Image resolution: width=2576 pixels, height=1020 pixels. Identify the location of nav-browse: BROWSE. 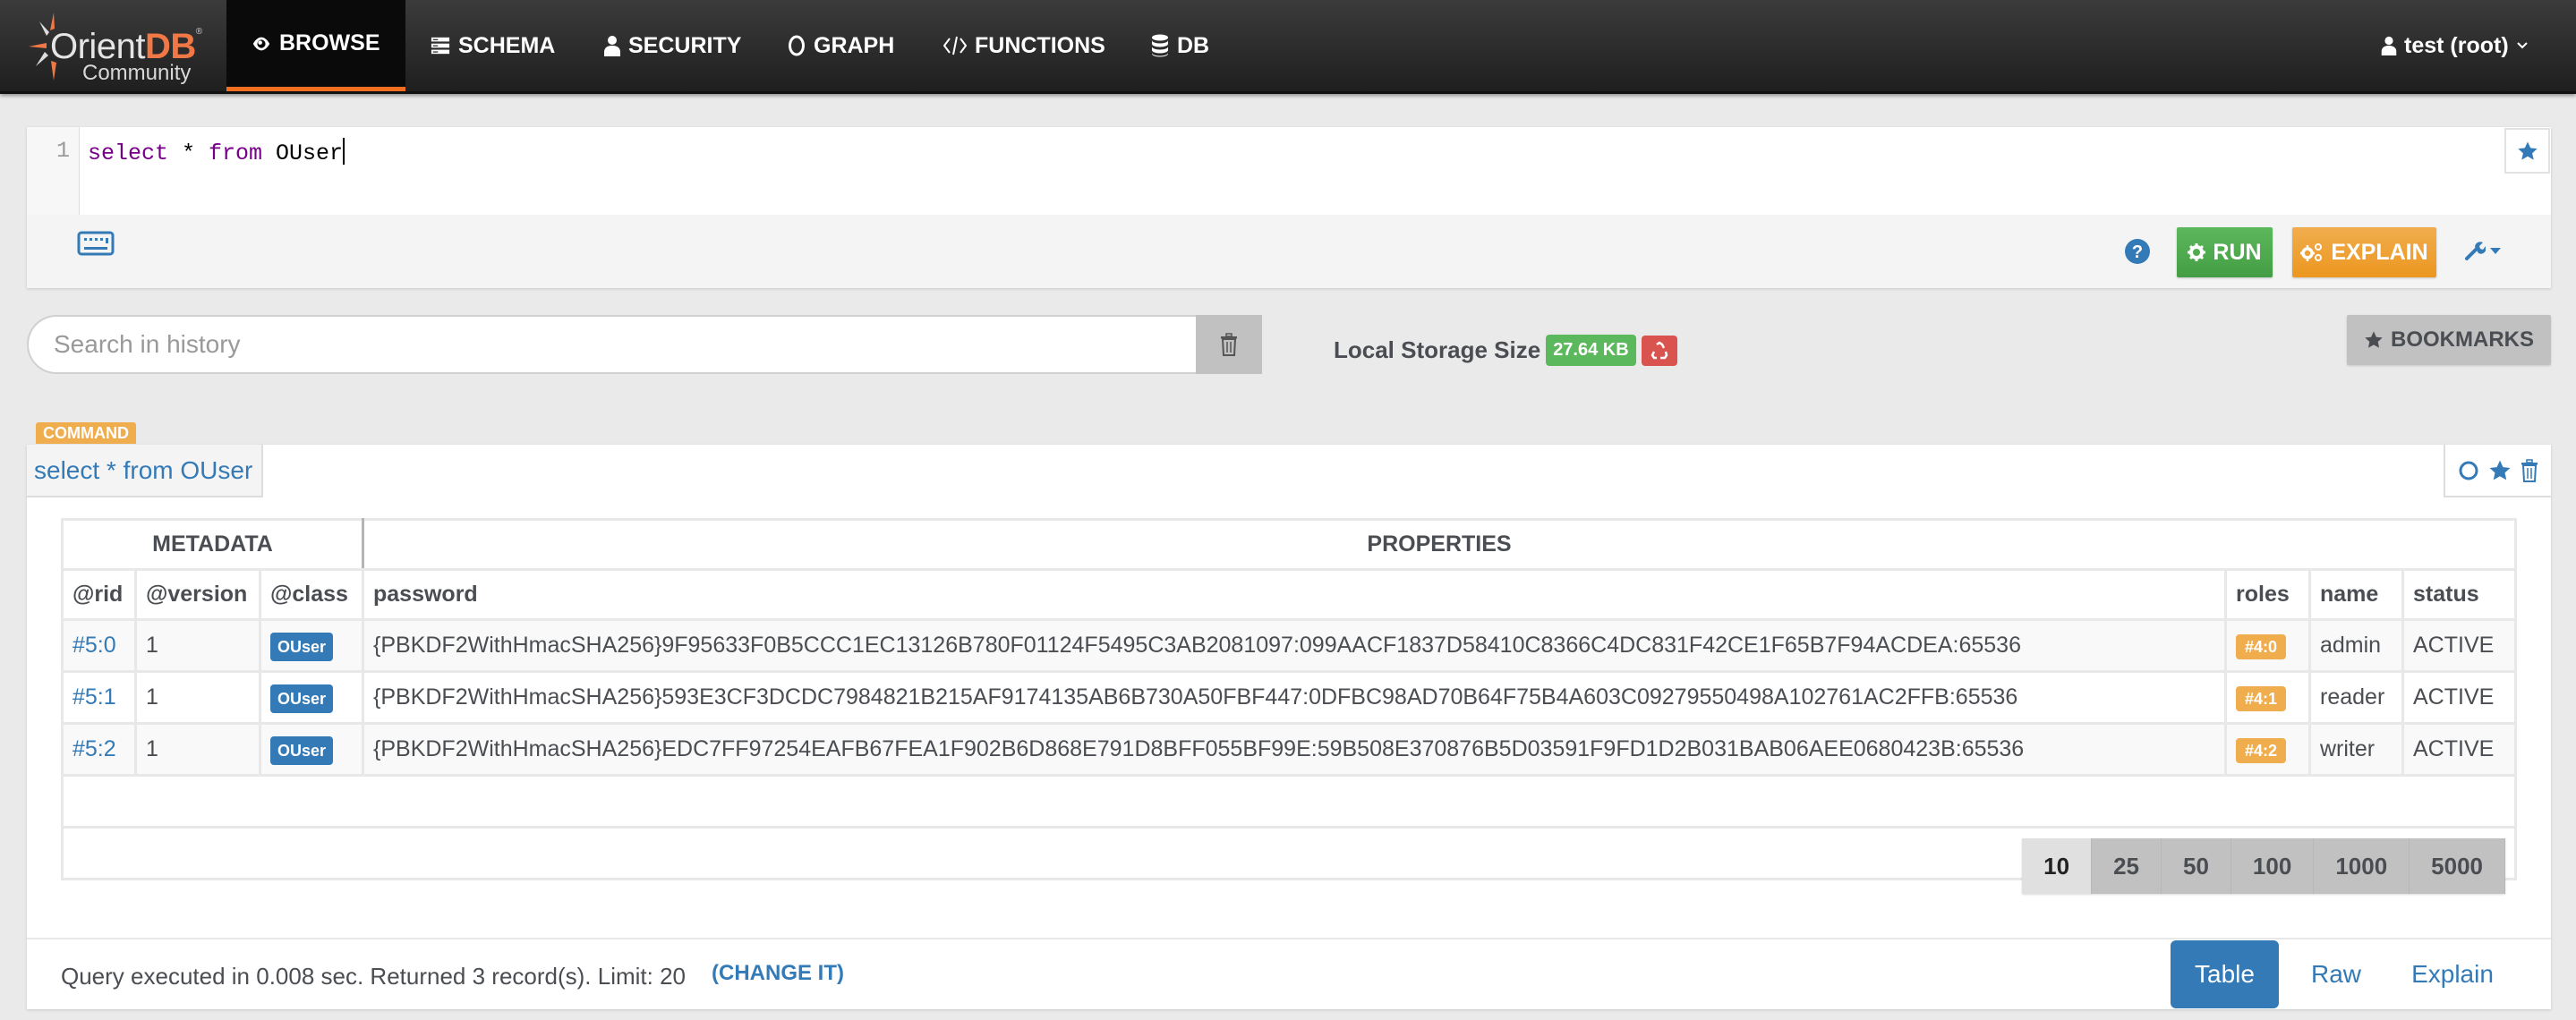
(315, 45).